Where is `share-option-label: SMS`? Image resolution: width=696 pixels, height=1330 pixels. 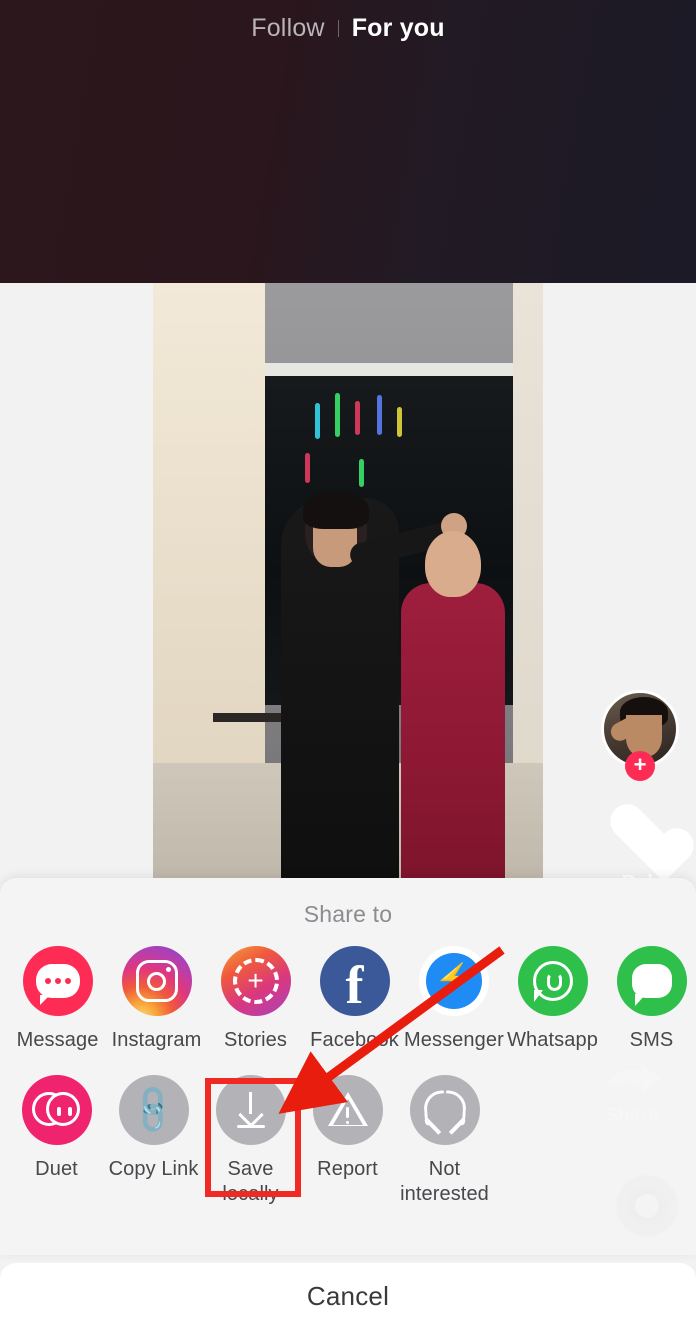
share-option-label: SMS is located at coordinates (651, 1040).